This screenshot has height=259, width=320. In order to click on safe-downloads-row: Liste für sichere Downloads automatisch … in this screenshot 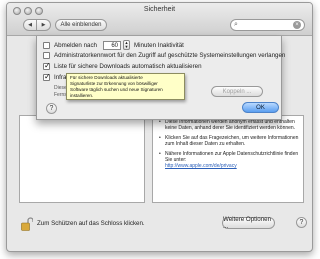, I will do `click(122, 65)`.